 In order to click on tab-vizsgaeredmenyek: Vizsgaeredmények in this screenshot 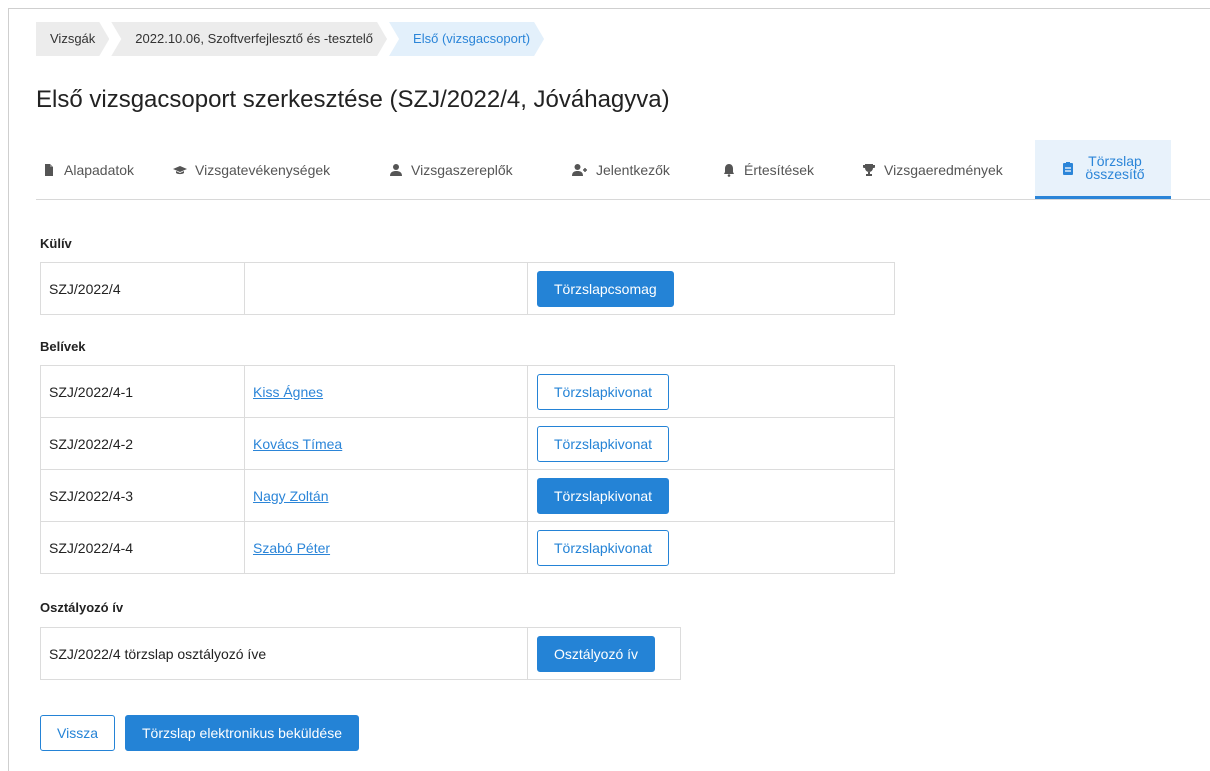, I will do `click(932, 169)`.